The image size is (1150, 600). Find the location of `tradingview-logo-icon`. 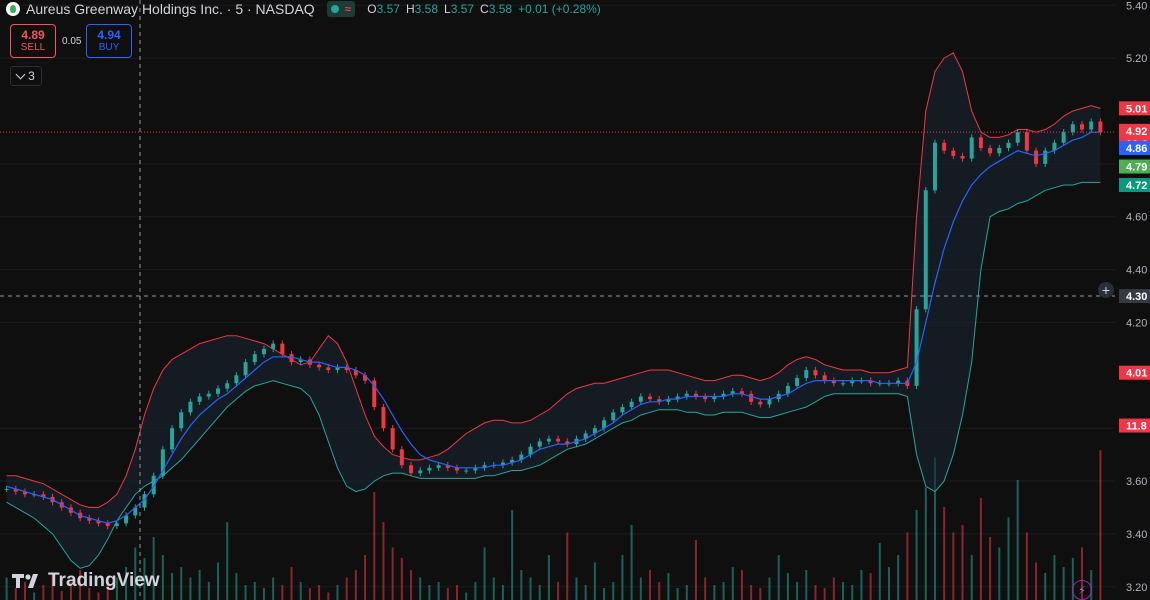

tradingview-logo-icon is located at coordinates (25, 581).